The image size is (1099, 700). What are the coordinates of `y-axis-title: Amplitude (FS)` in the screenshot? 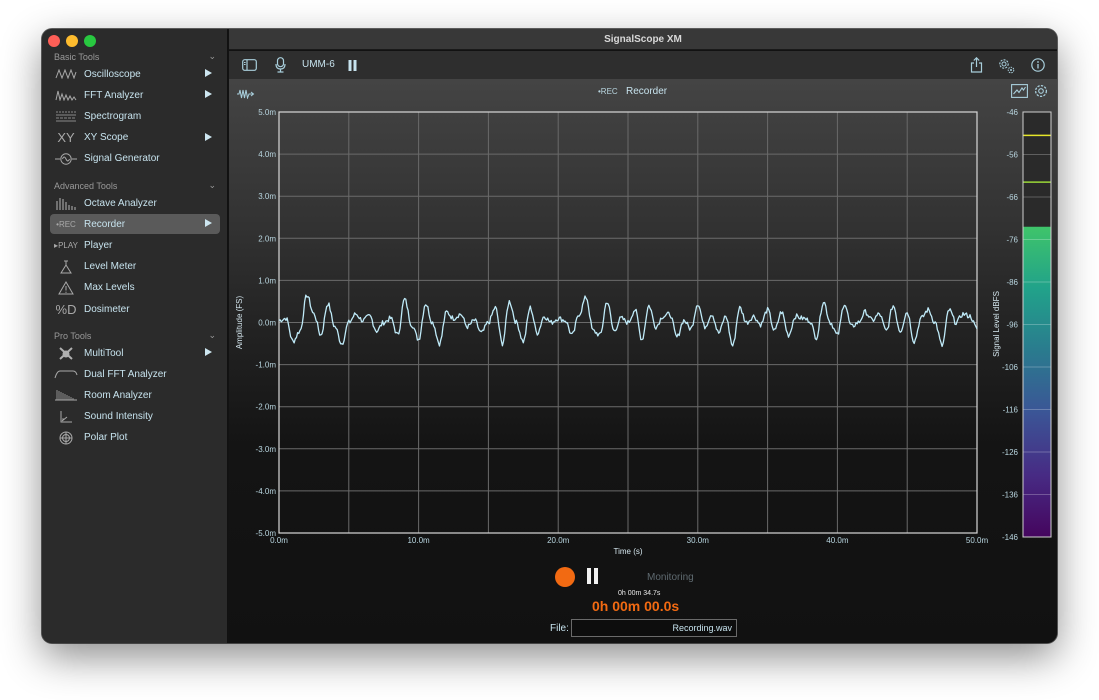 It's located at (239, 322).